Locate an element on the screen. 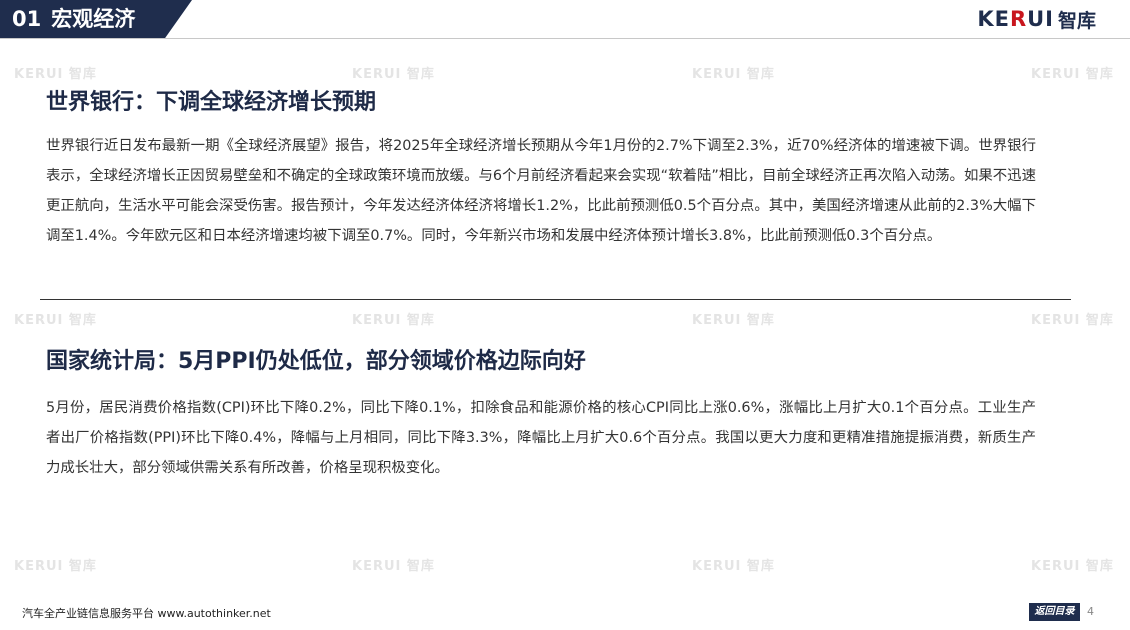 Image resolution: width=1130 pixels, height=630 pixels. section-number: 01 is located at coordinates (27, 19).